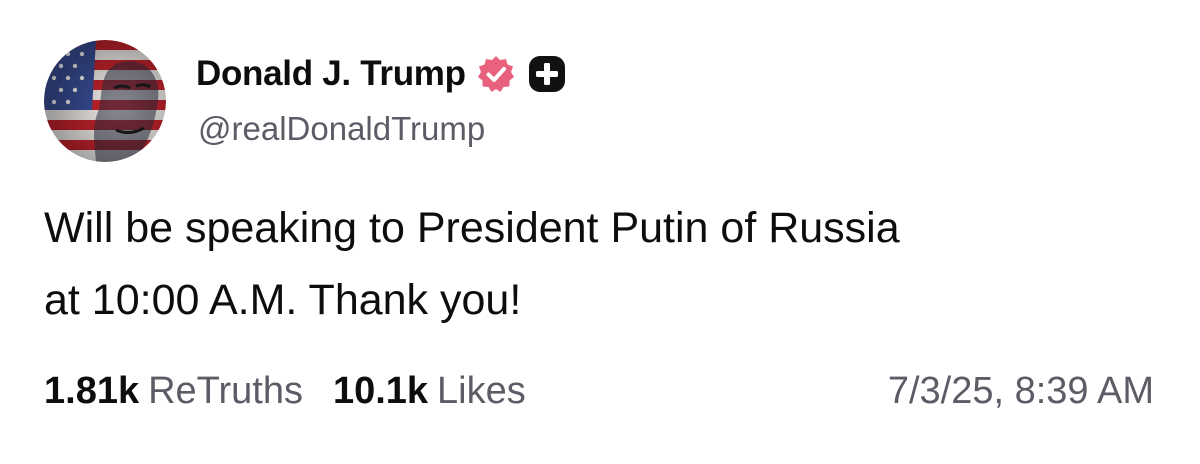 This screenshot has width=1200, height=464. I want to click on post-timestamp: 7/3/25, 8:39 AM, so click(1021, 391).